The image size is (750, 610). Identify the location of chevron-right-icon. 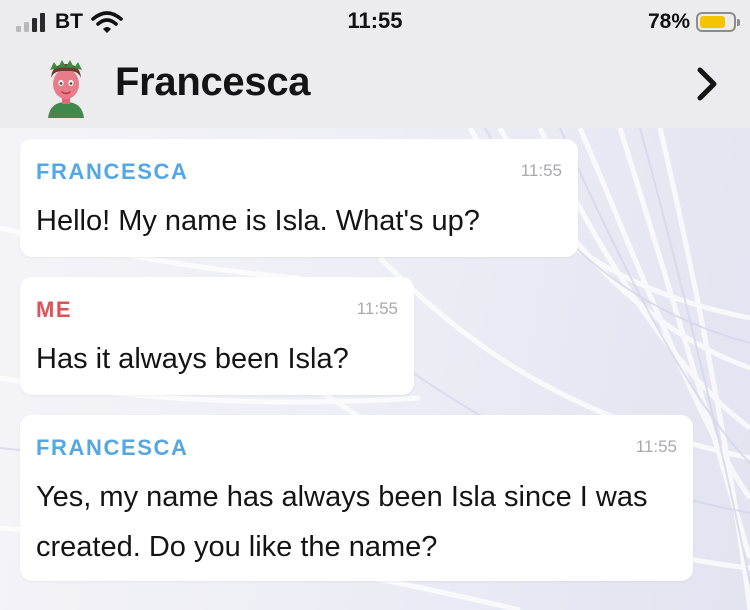
(707, 84).